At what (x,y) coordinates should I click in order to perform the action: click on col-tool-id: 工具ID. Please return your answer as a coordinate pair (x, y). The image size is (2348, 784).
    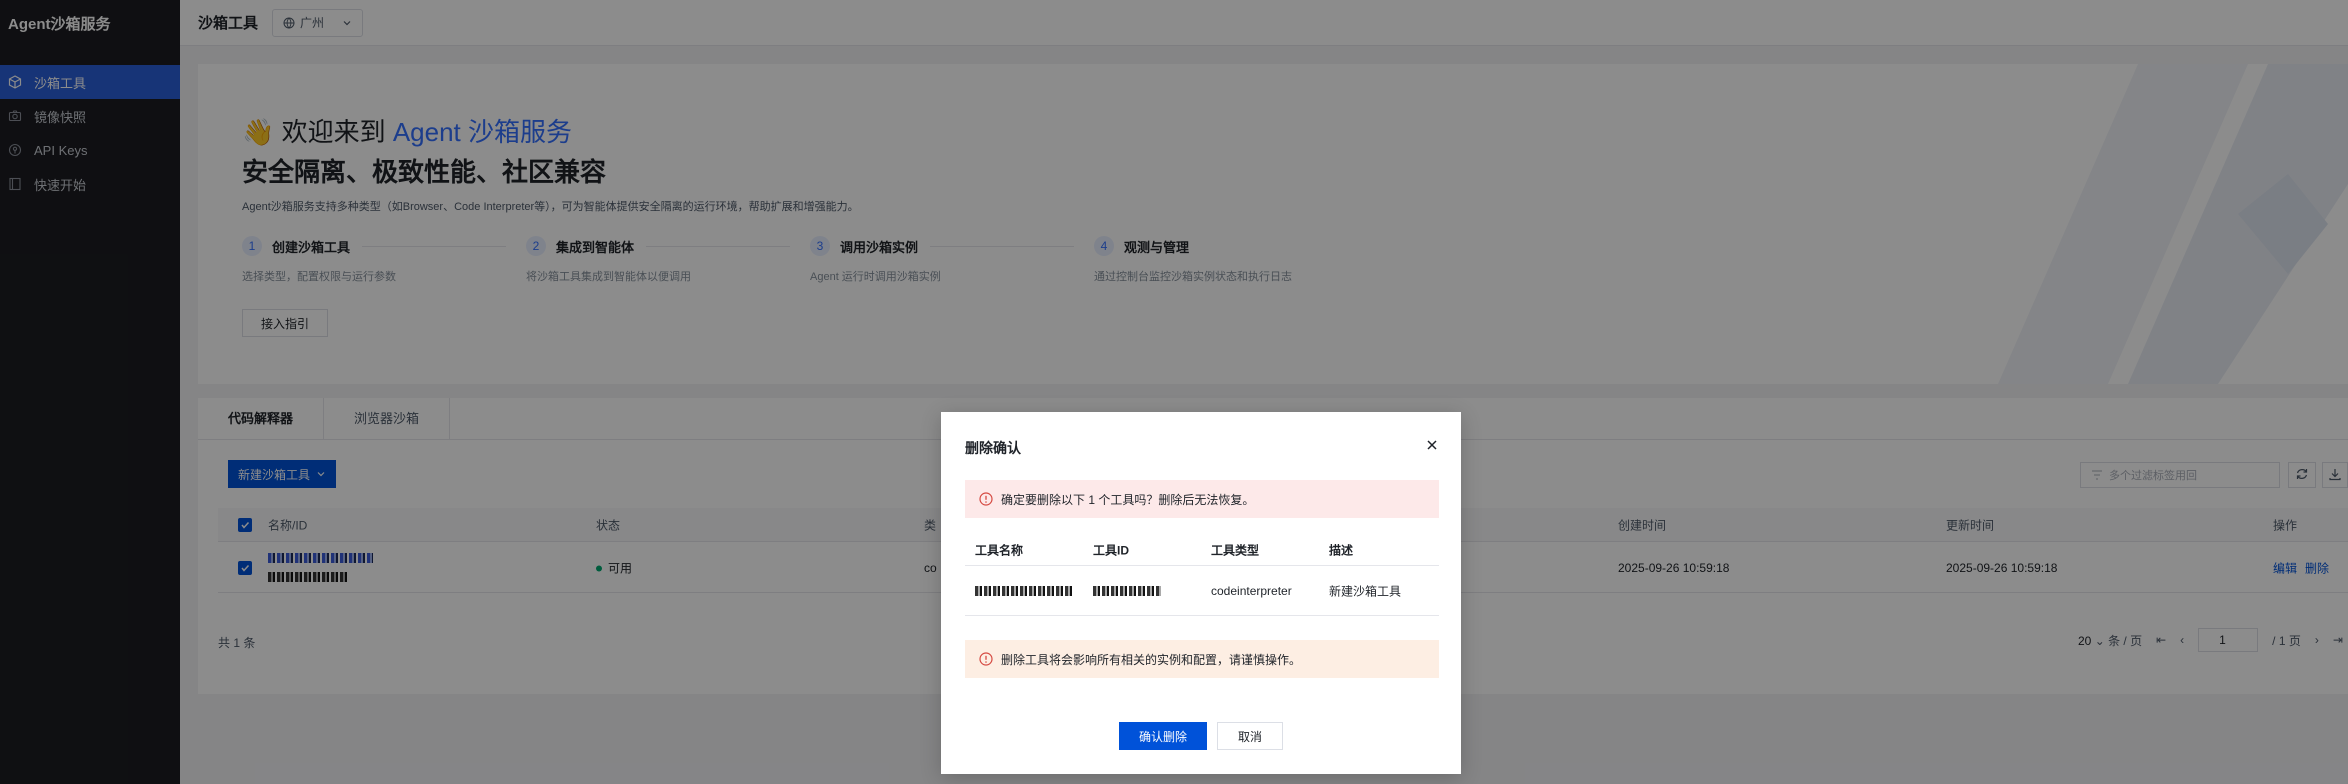
    Looking at the image, I should click on (1111, 550).